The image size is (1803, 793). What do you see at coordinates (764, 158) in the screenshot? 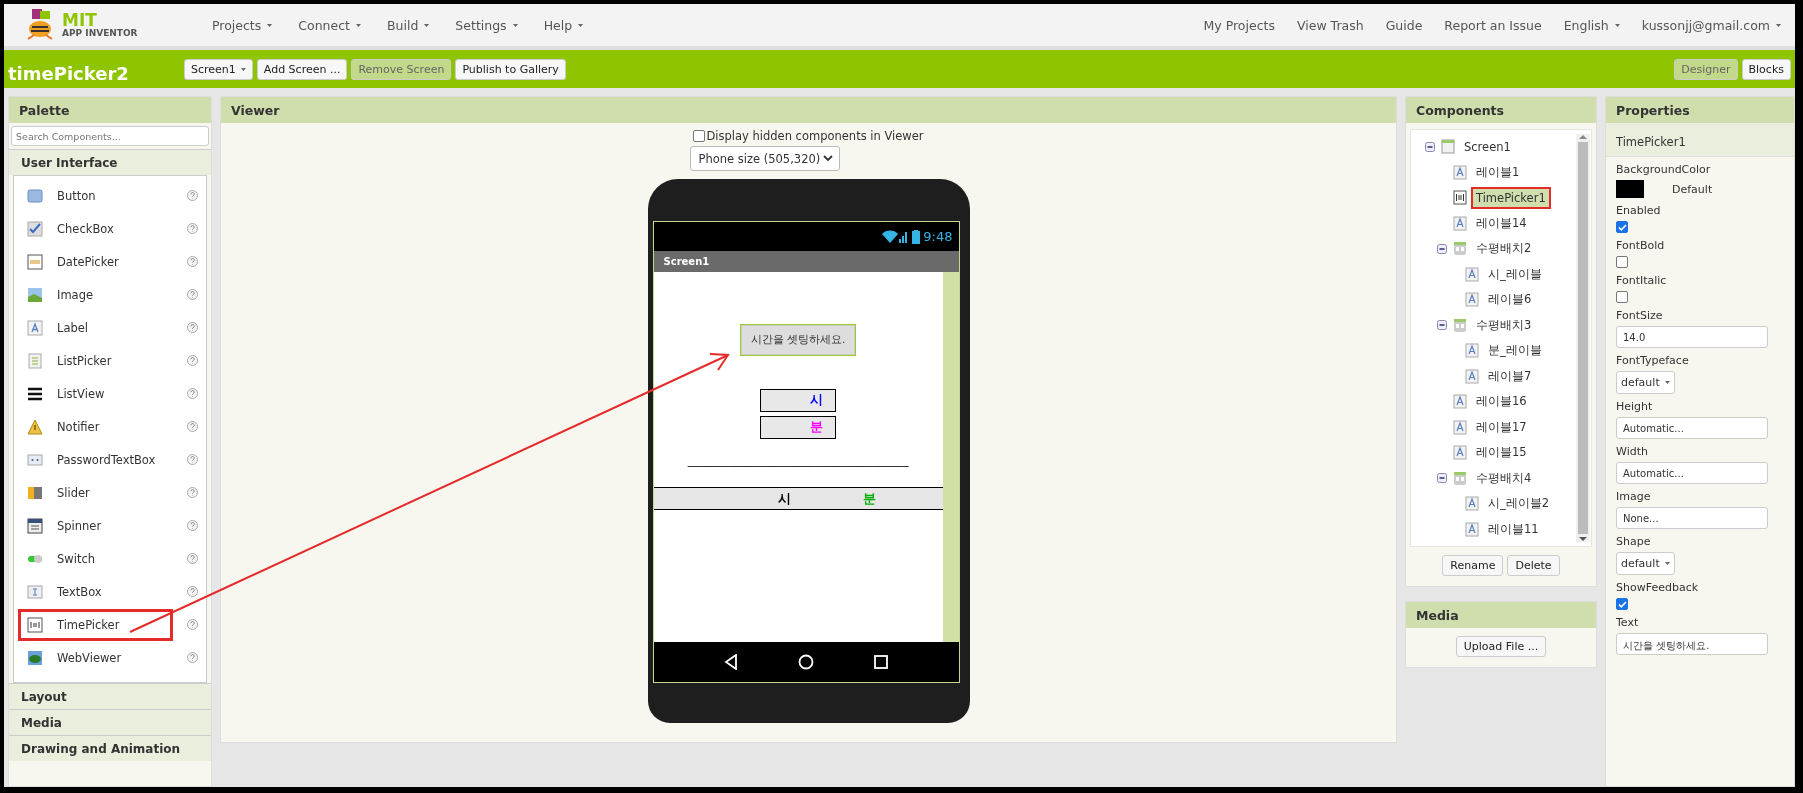
I see `phone-size-select: Phone size (505,320)` at bounding box center [764, 158].